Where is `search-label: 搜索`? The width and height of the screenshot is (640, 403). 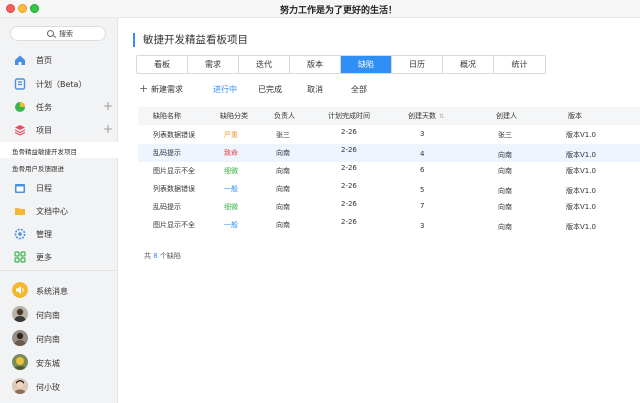 search-label: 搜索 is located at coordinates (66, 34).